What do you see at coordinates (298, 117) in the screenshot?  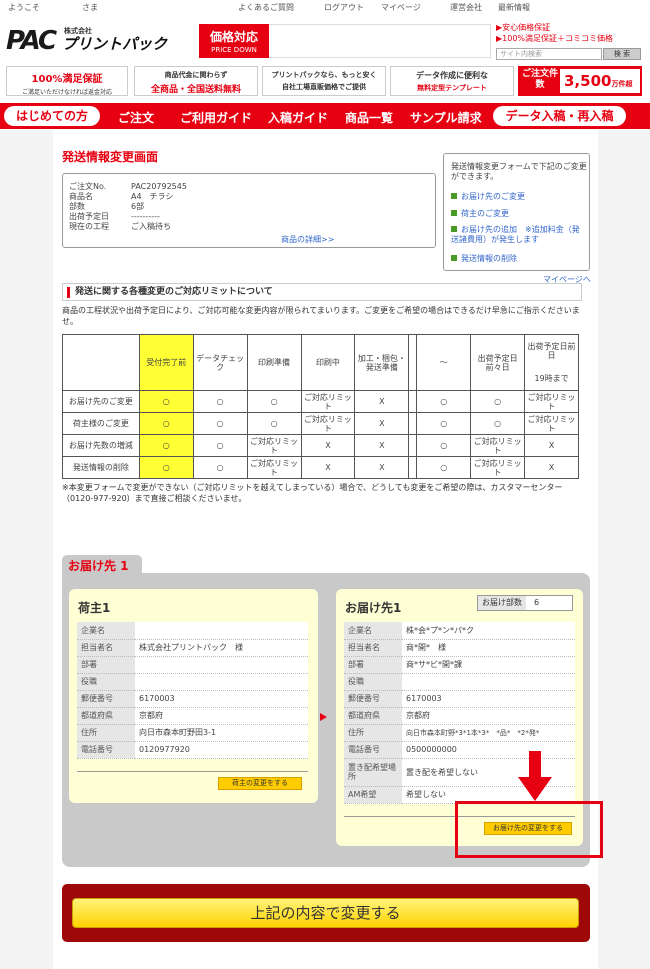 I see `nav-upload-guide: 入稿ガイド` at bounding box center [298, 117].